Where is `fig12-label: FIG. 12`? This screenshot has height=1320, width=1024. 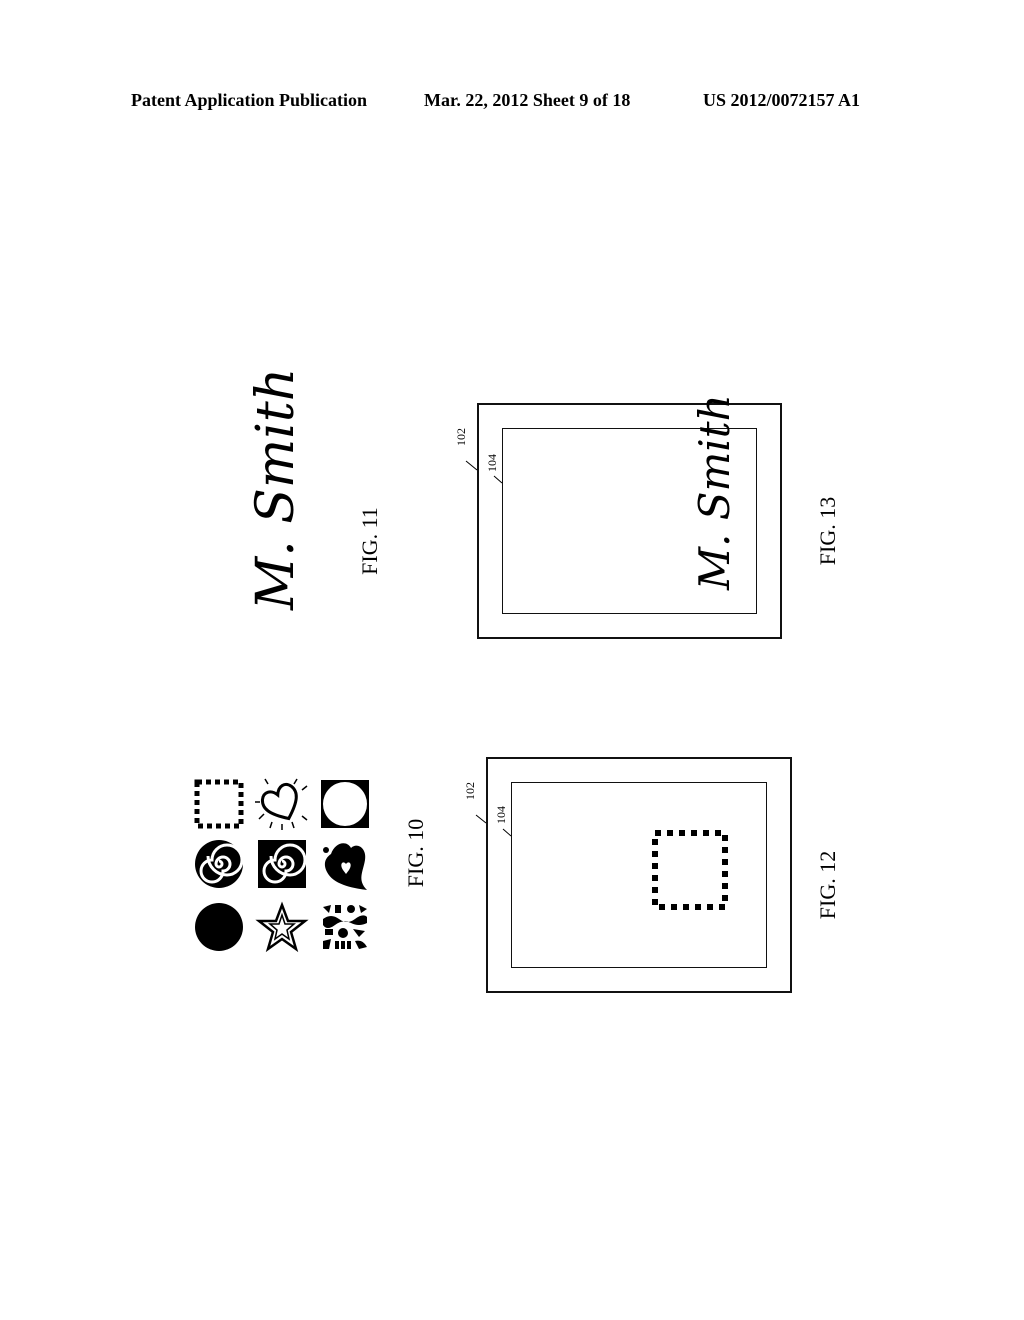
fig12-label: FIG. 12 is located at coordinates (827, 885).